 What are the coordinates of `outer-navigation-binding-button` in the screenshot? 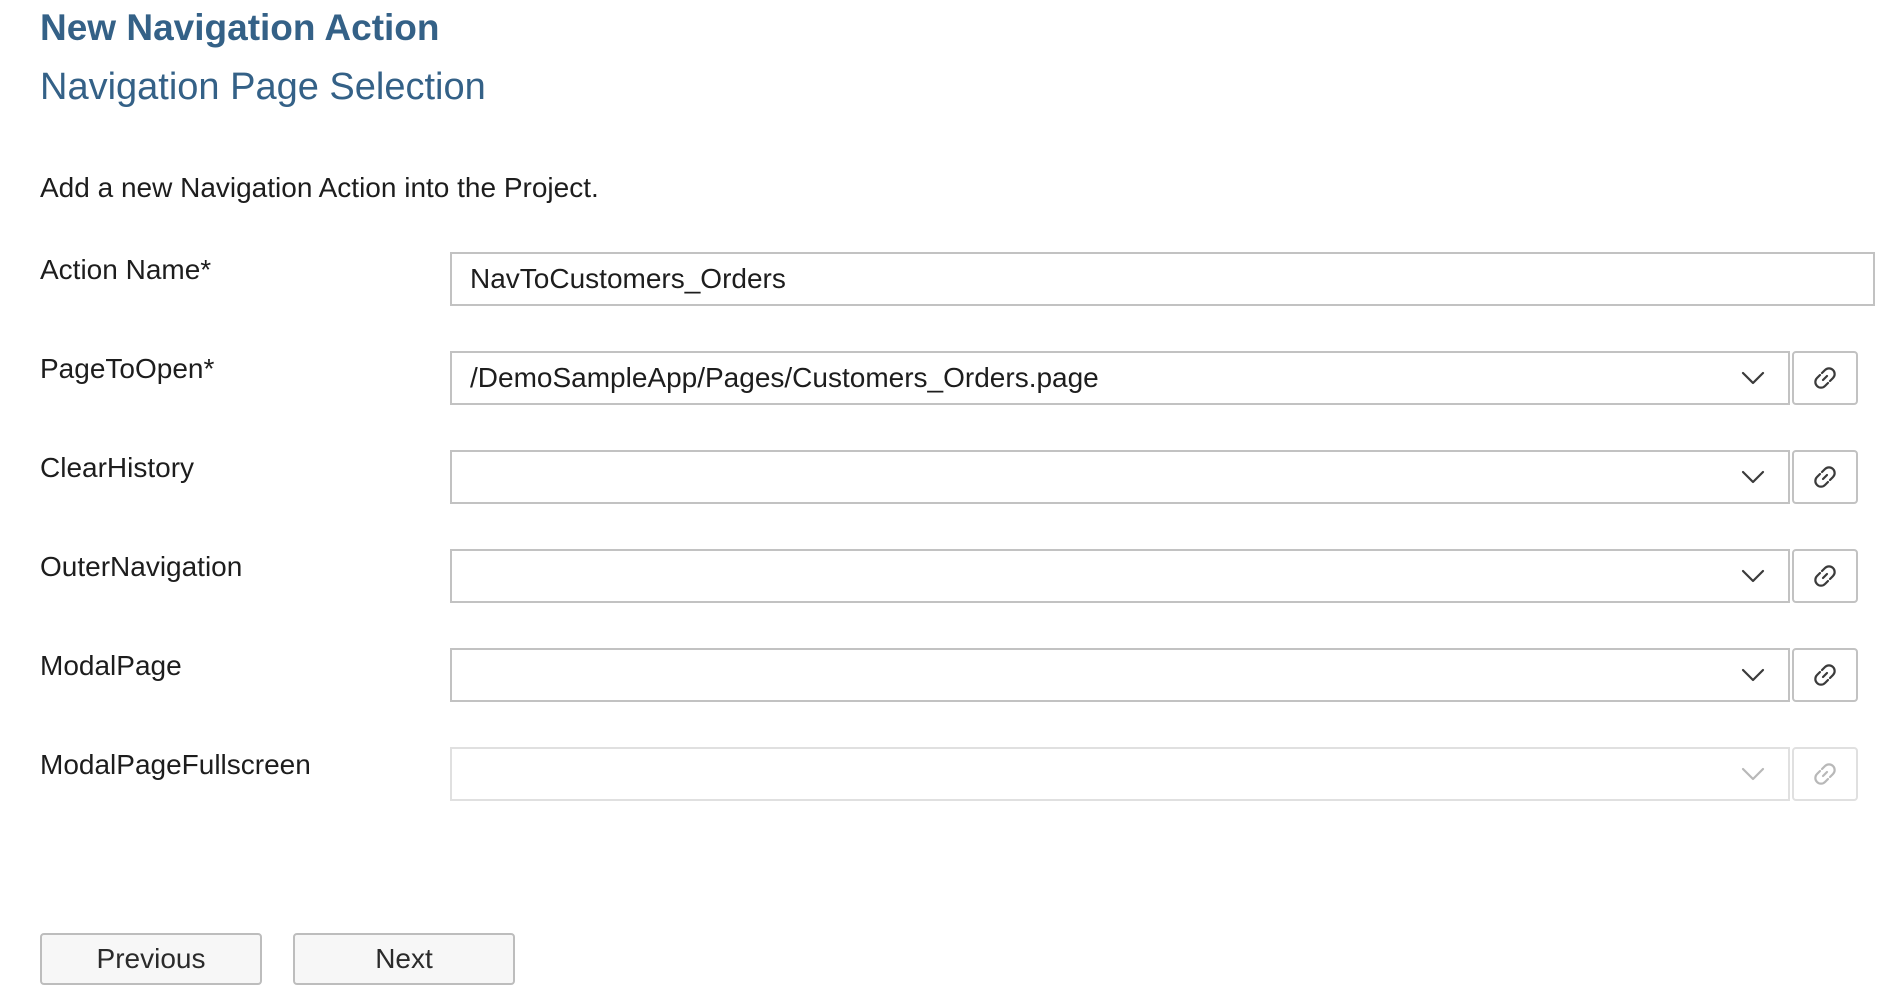 It's located at (1825, 576).